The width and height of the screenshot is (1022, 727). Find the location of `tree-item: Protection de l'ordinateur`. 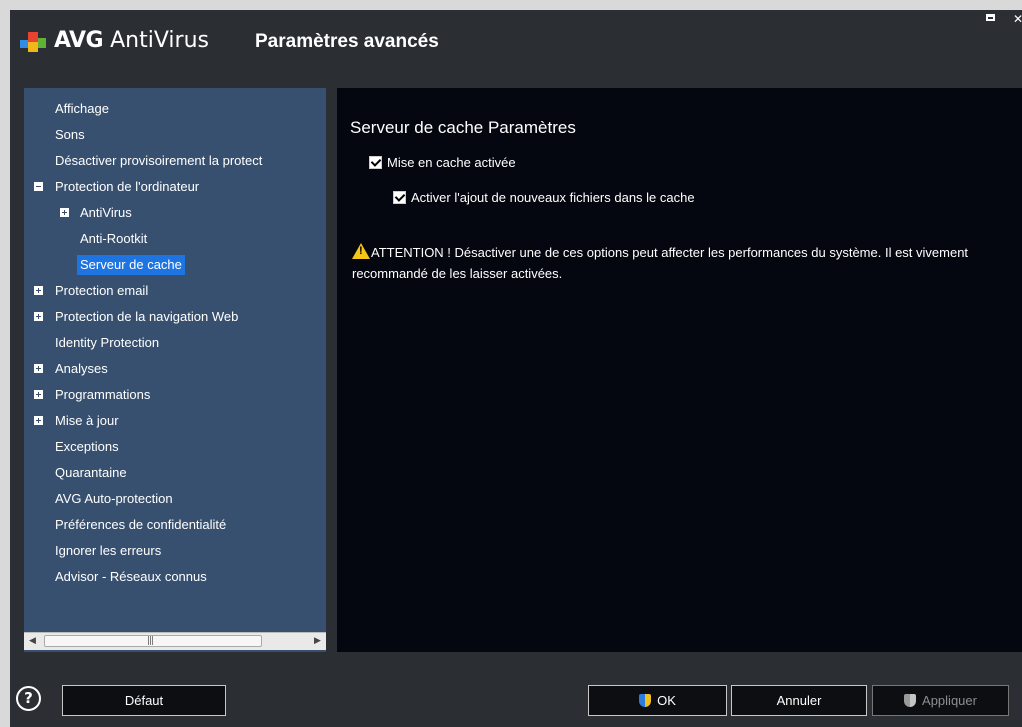

tree-item: Protection de l'ordinateur is located at coordinates (175, 187).